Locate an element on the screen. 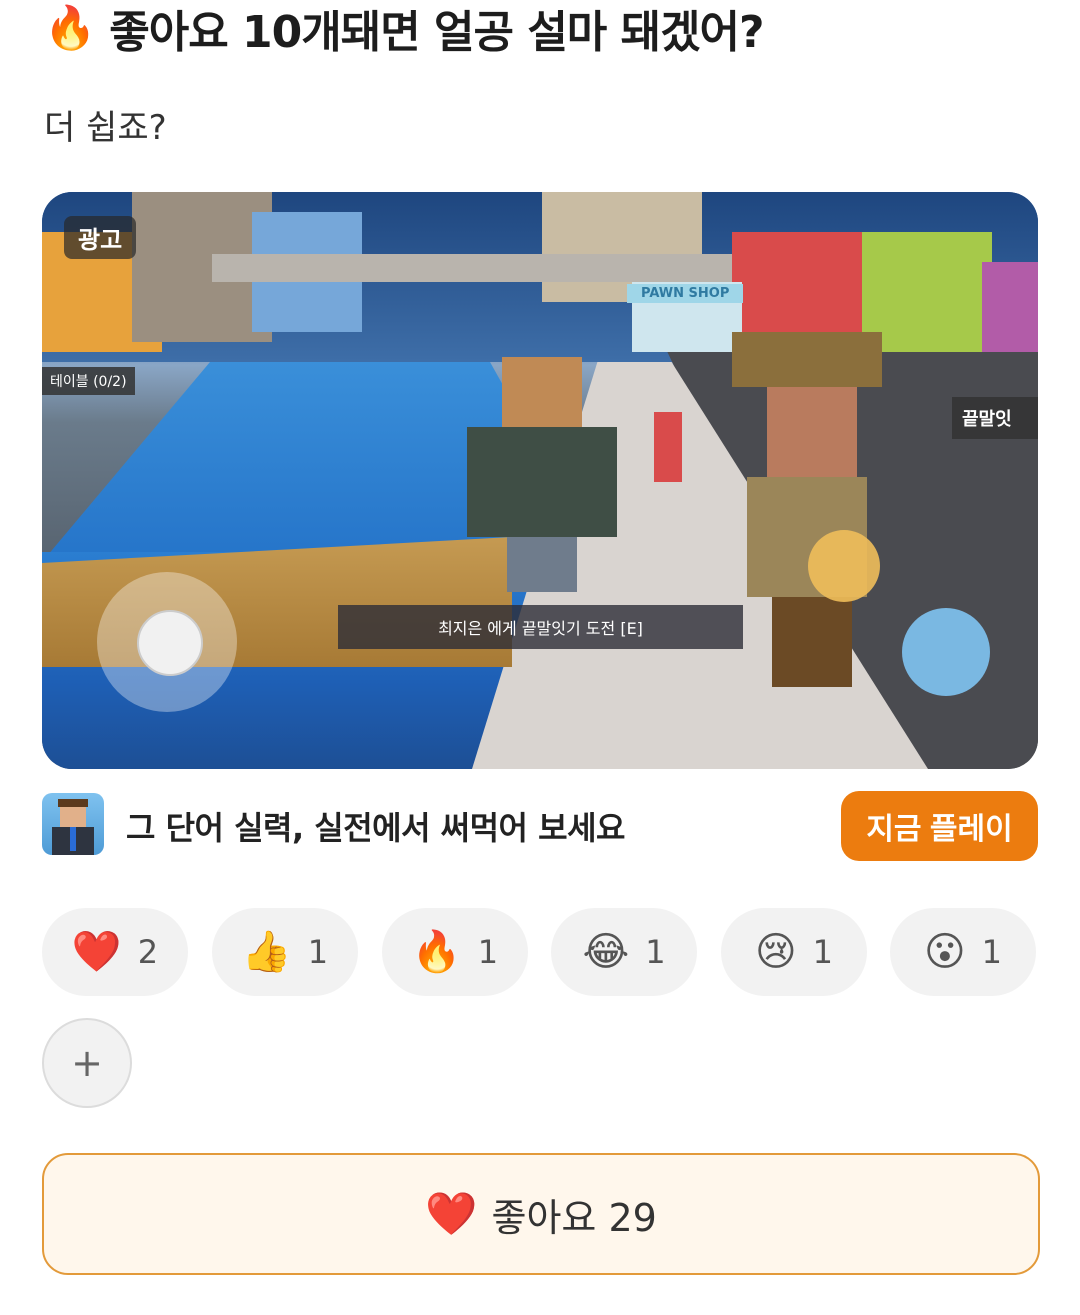 The image size is (1080, 1315). post-title-text: 좋아요 10개돼면 얼공 설마 돼겠어? is located at coordinates (436, 32).